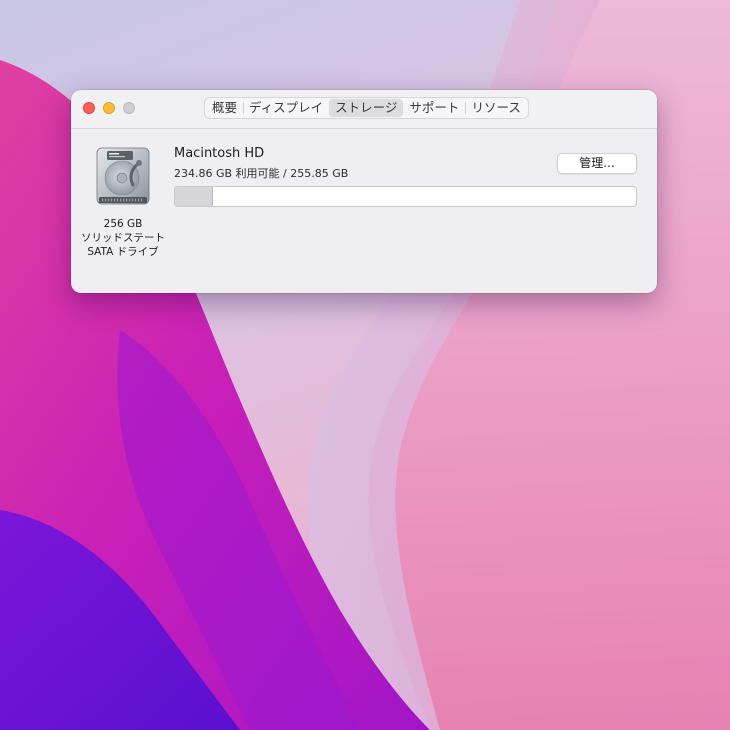 This screenshot has width=730, height=730. I want to click on tab-displays: ディスプレイ, so click(286, 108).